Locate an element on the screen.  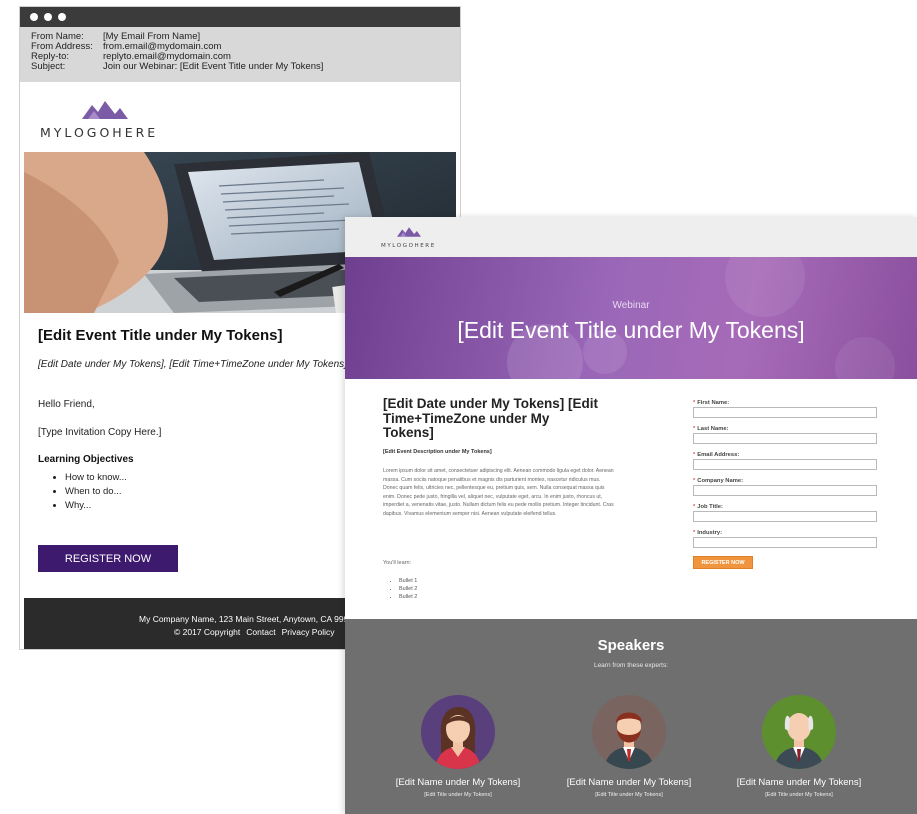
company-name-input is located at coordinates (785, 490).